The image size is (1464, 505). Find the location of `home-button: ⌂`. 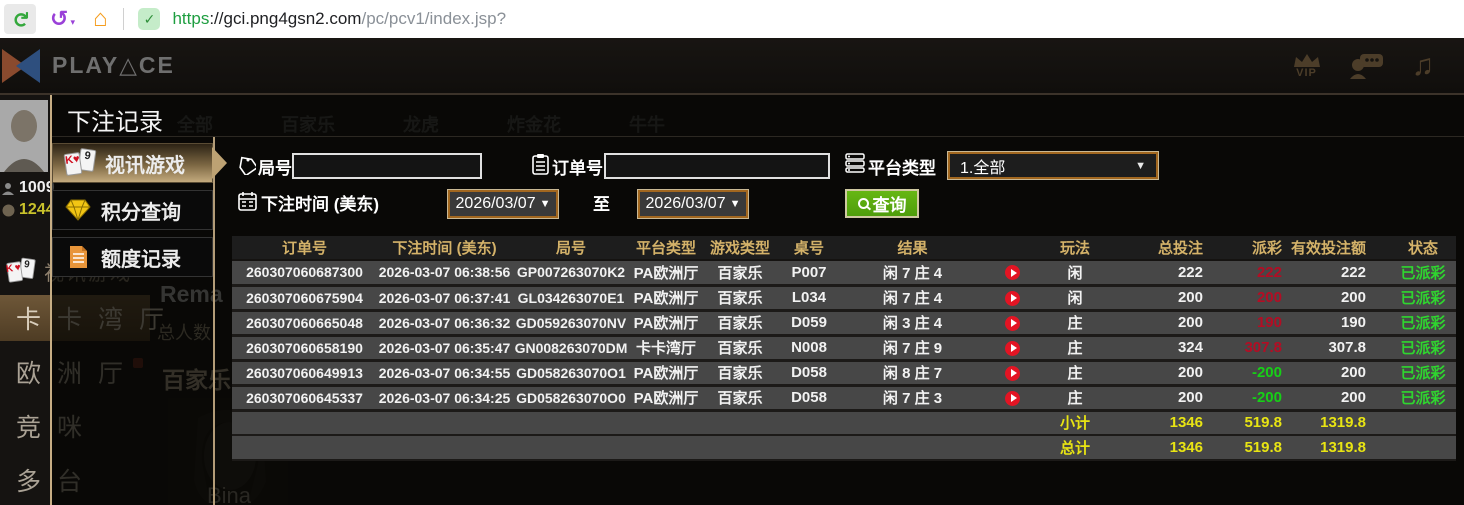

home-button: ⌂ is located at coordinates (91, 19).